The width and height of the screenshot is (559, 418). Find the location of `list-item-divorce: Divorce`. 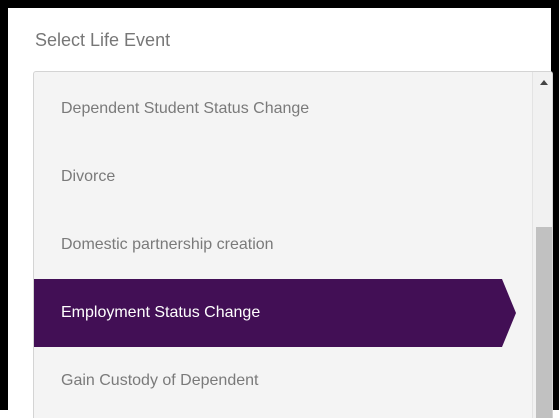

list-item-divorce: Divorce is located at coordinates (283, 177).